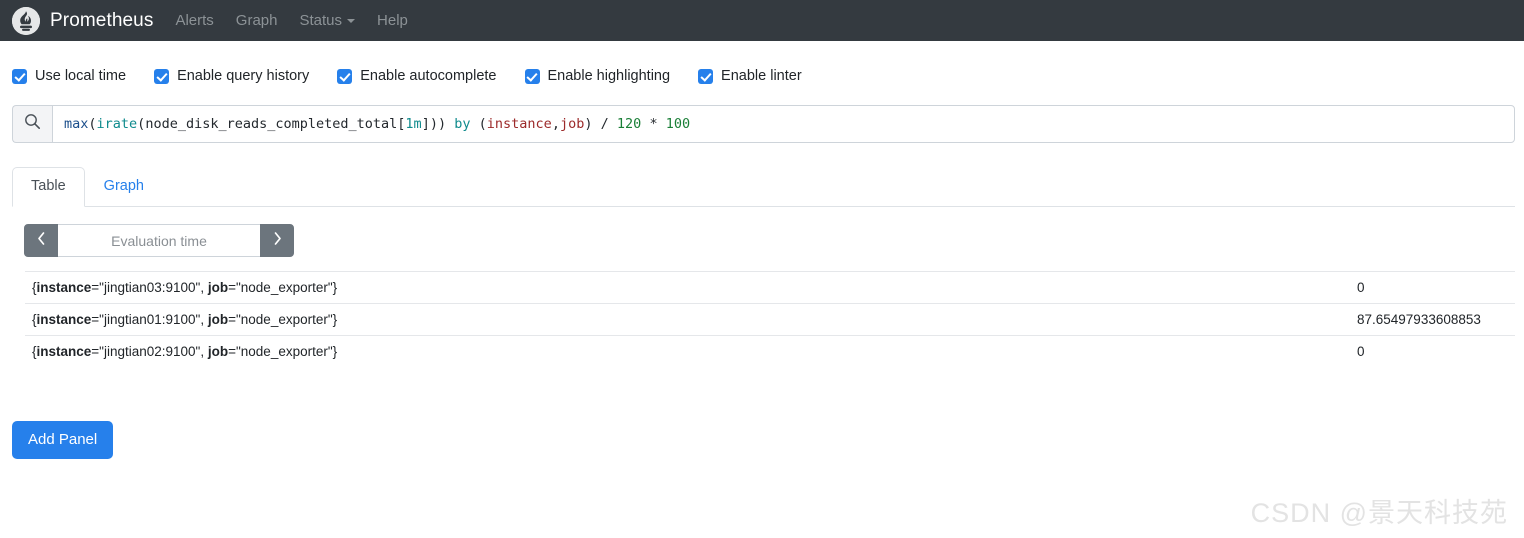 Image resolution: width=1524 pixels, height=538 pixels. Describe the element at coordinates (572, 124) in the screenshot. I see `query-token: job` at that location.